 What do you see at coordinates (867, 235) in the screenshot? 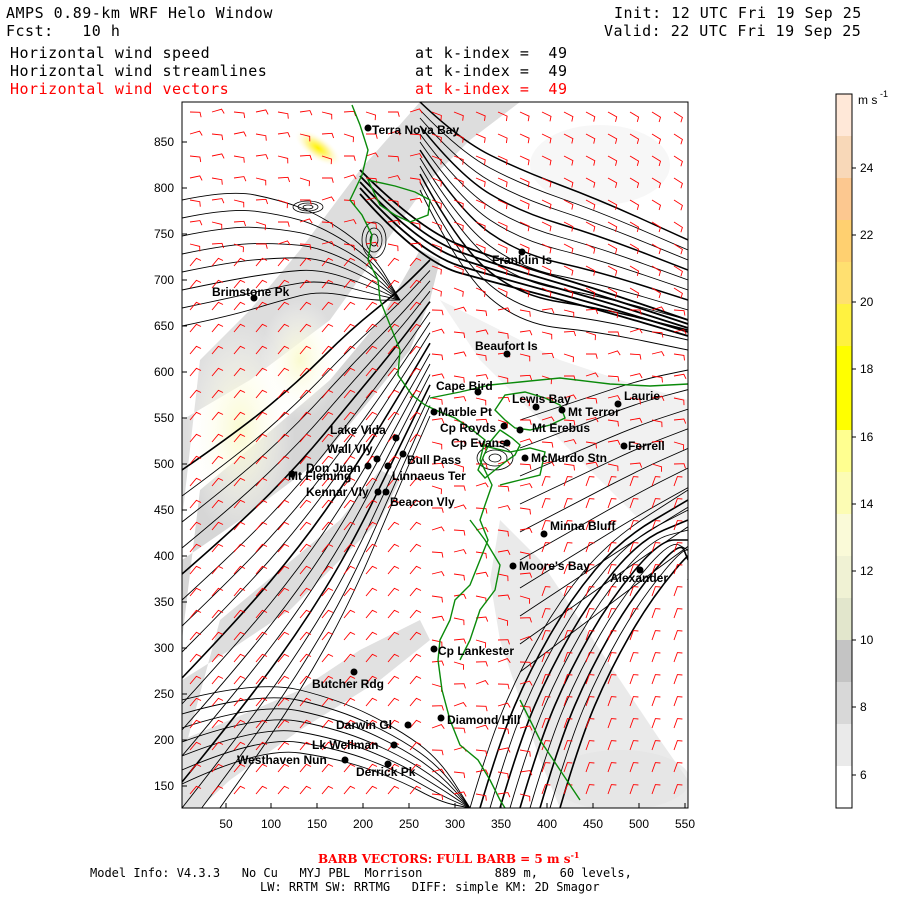
I see `colorbar-tick-label: 22` at bounding box center [867, 235].